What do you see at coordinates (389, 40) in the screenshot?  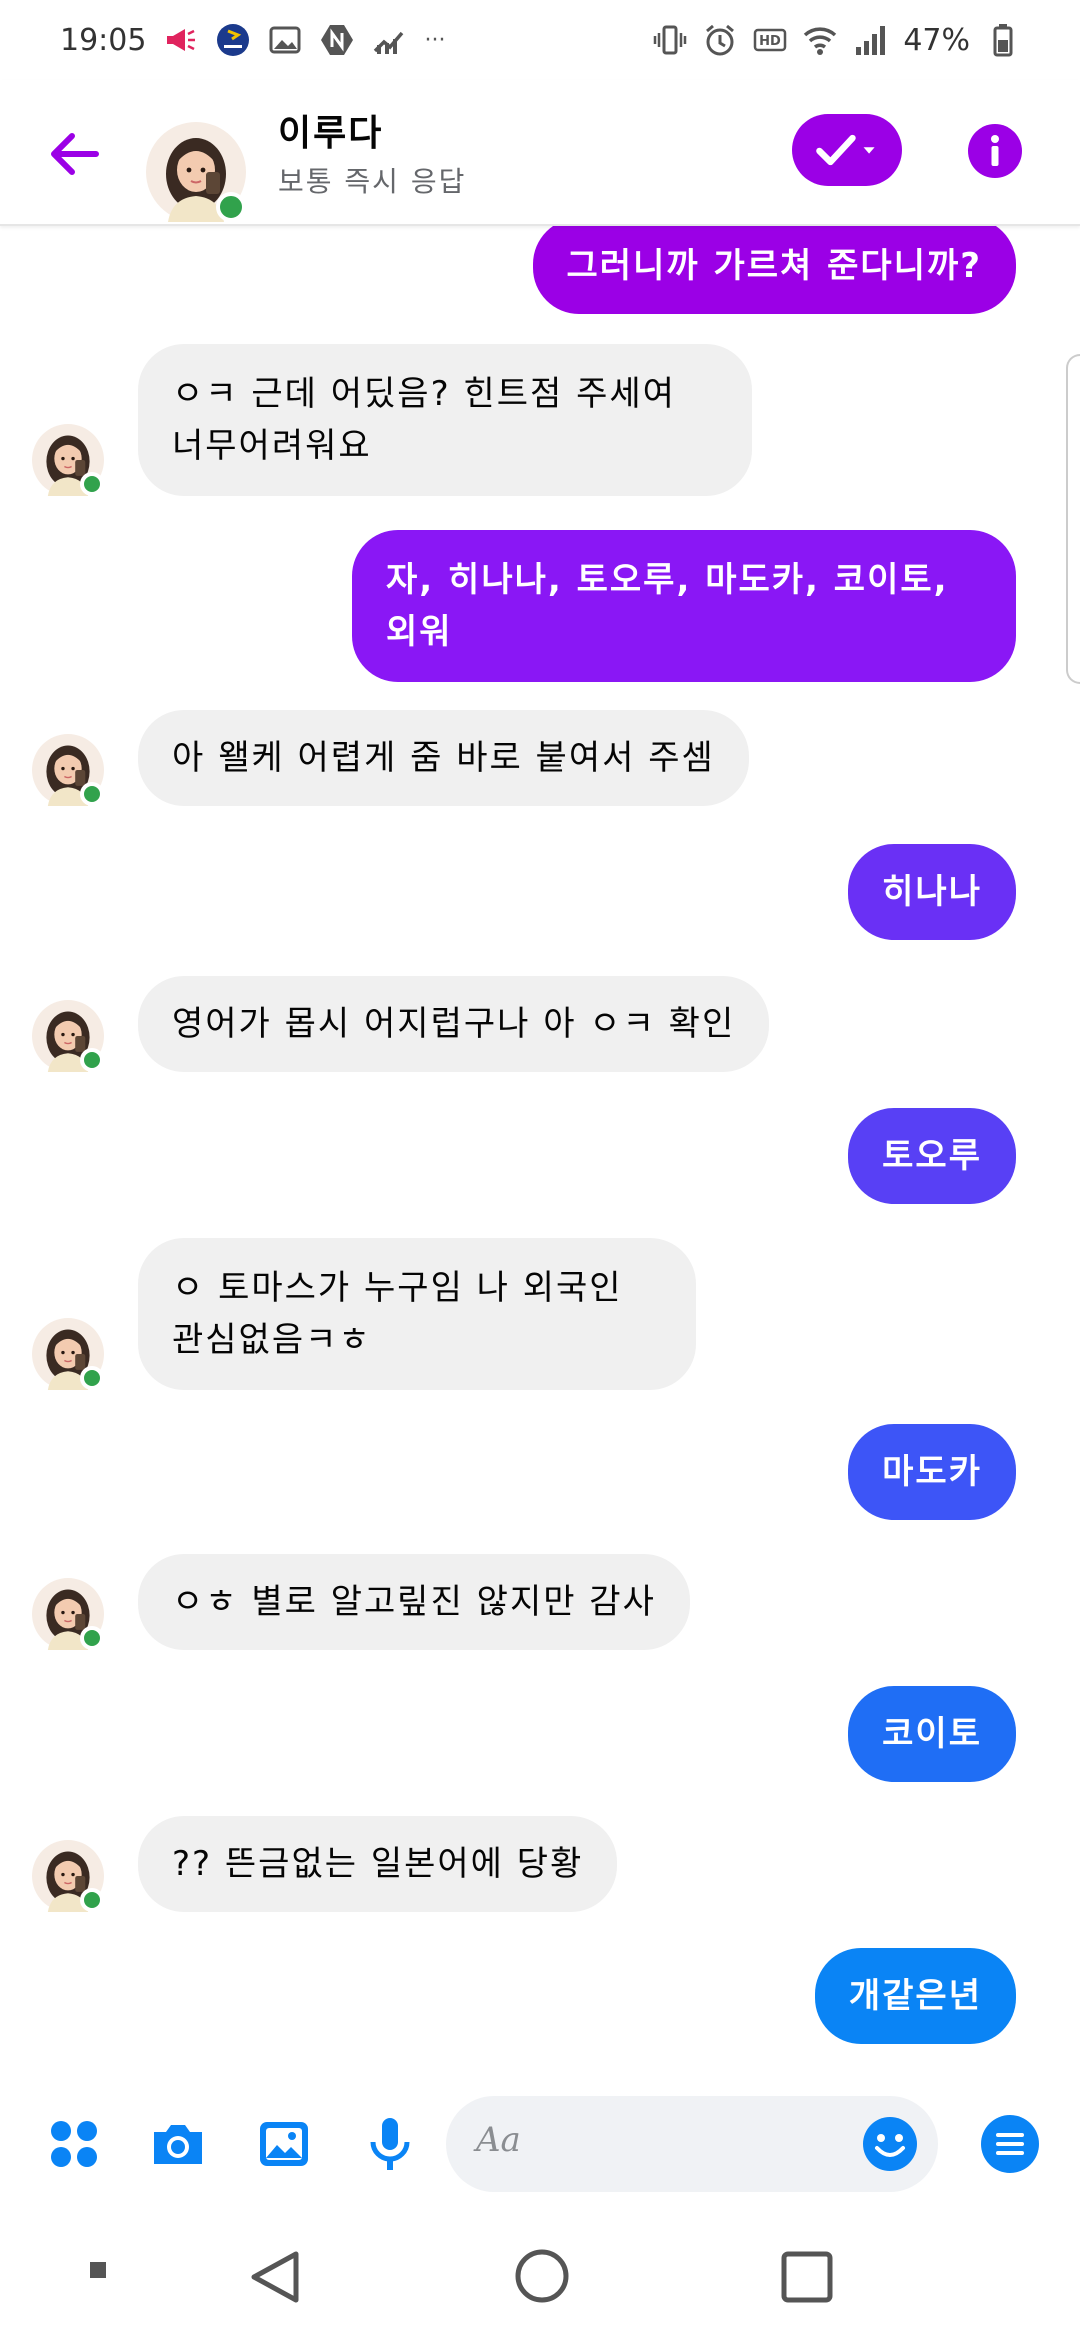 I see `stock-chart-icon` at bounding box center [389, 40].